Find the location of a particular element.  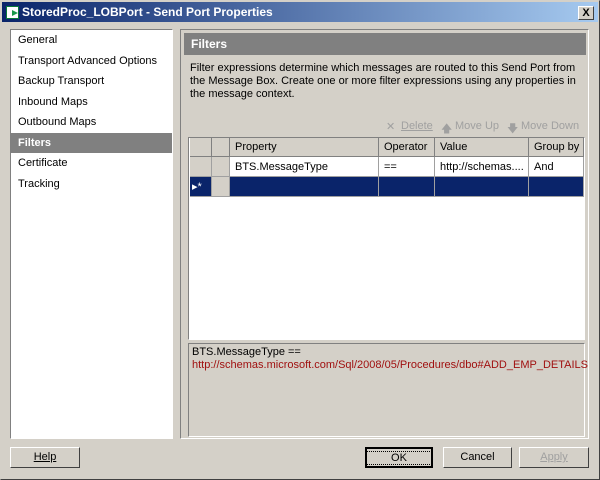

new-row-marker: ▸* is located at coordinates (201, 187).